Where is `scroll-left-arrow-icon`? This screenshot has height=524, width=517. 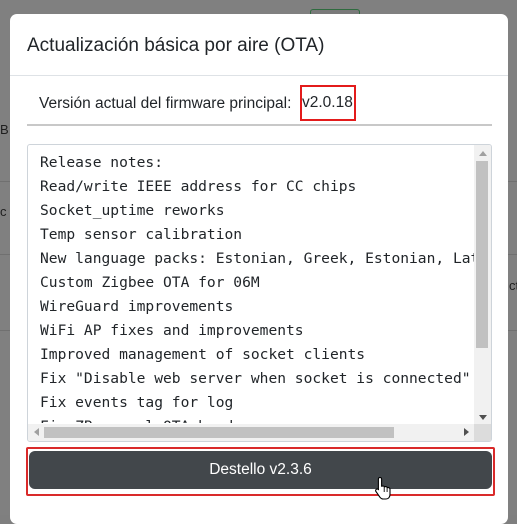
scroll-left-arrow-icon is located at coordinates (36, 432).